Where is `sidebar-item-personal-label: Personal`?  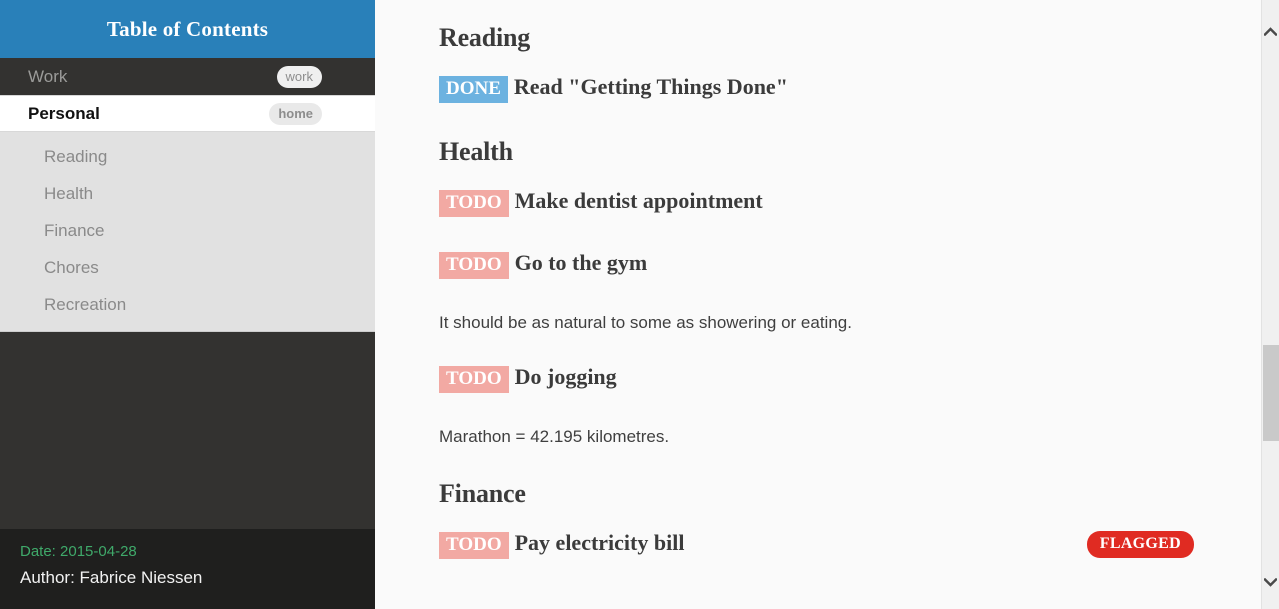
sidebar-item-personal-label: Personal is located at coordinates (64, 113).